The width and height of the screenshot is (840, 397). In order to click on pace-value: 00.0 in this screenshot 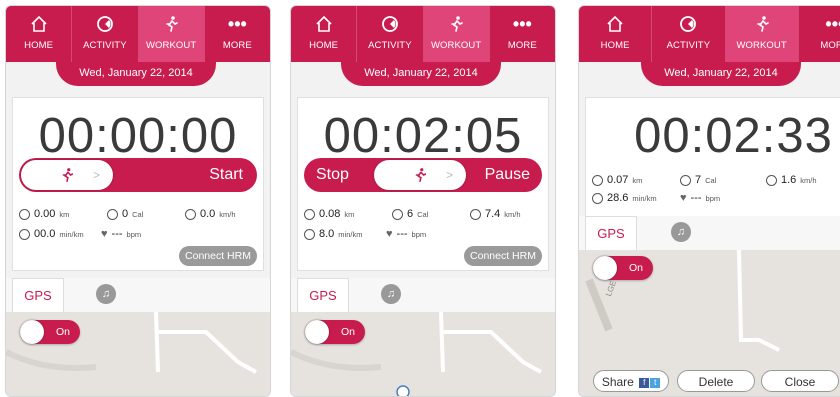, I will do `click(45, 234)`.